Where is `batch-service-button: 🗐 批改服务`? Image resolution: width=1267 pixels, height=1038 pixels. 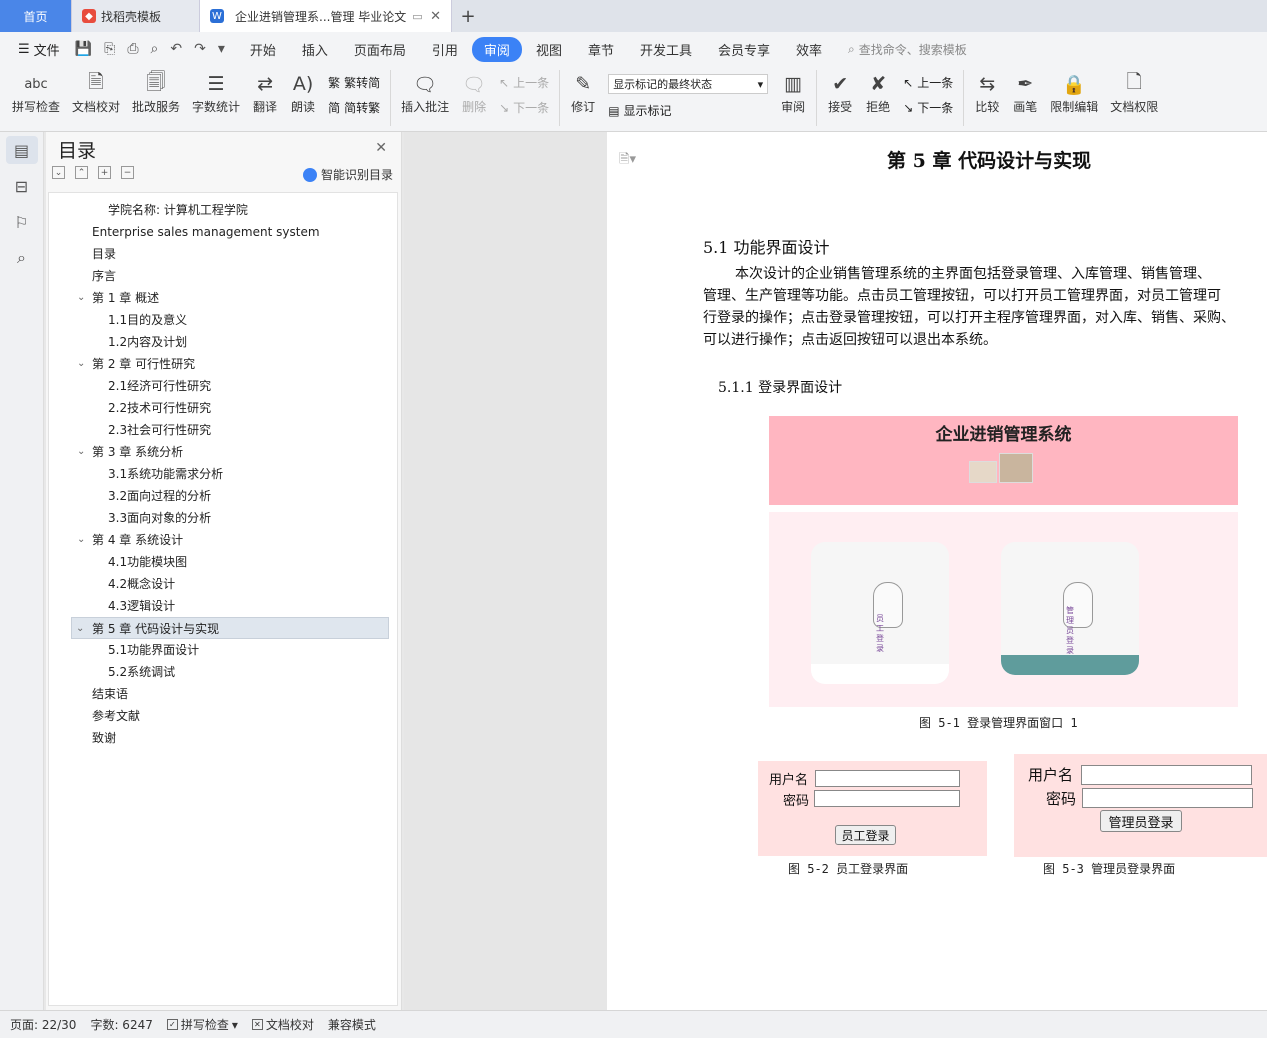 batch-service-button: 🗐 批改服务 is located at coordinates (156, 92).